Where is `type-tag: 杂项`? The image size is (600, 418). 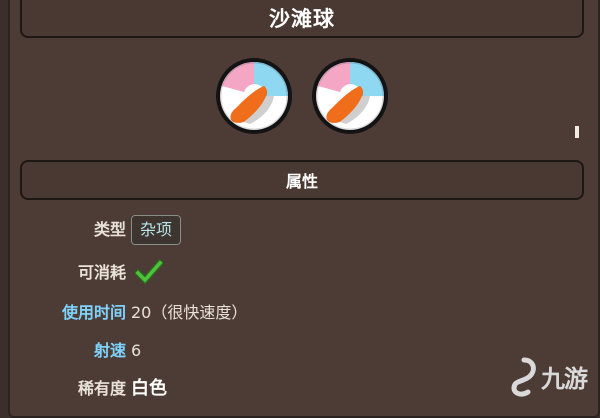 type-tag: 杂项 is located at coordinates (156, 230).